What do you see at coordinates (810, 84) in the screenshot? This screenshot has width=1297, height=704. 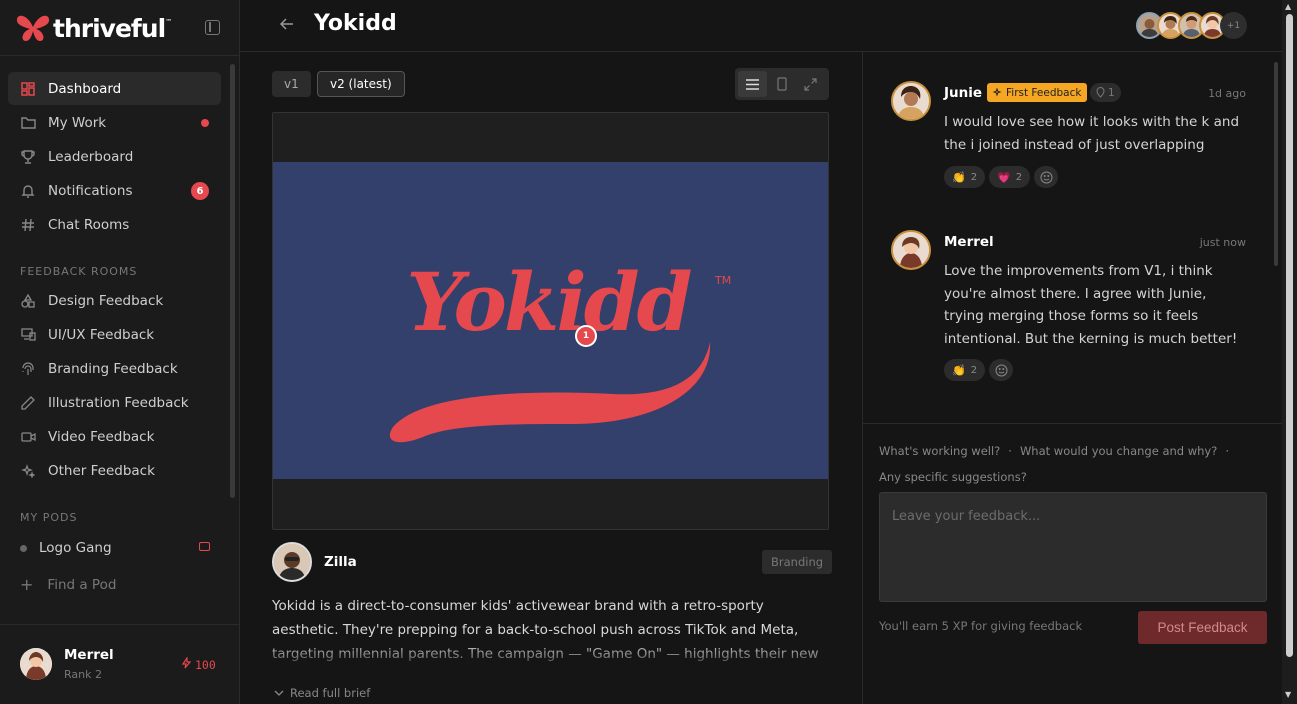 I see `expand-icon` at bounding box center [810, 84].